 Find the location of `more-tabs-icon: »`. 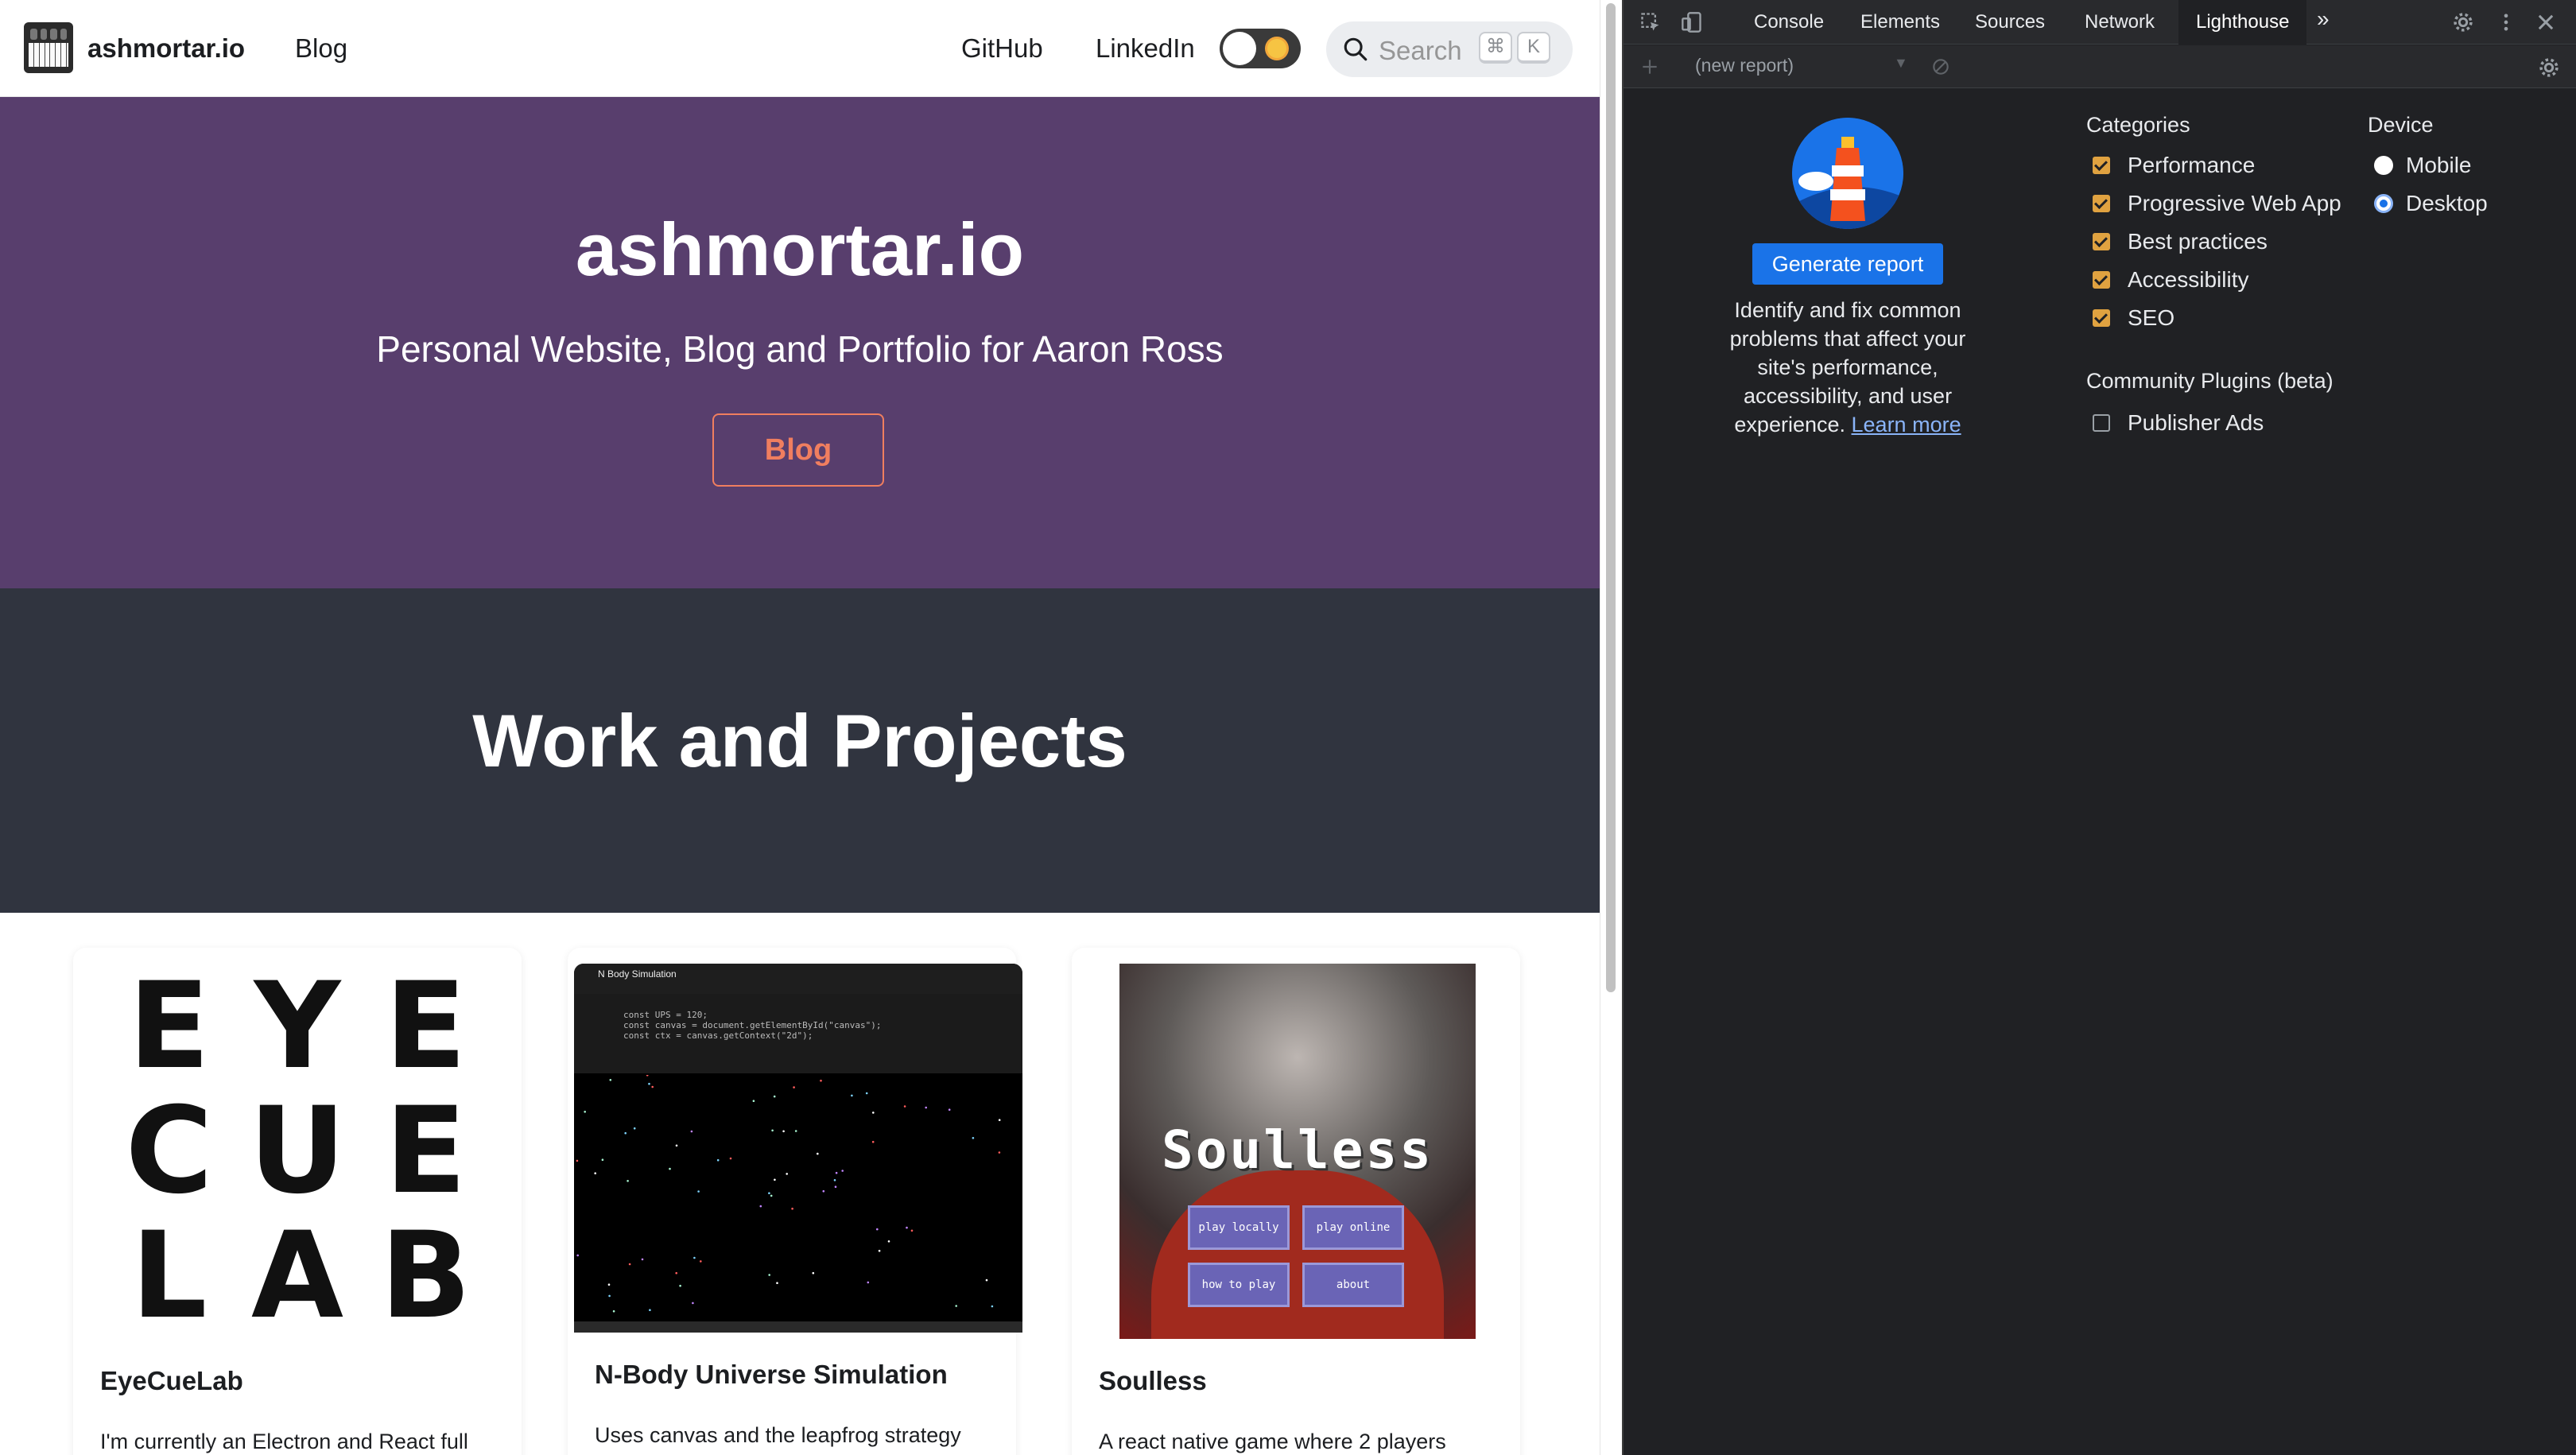

more-tabs-icon: » is located at coordinates (2324, 19).